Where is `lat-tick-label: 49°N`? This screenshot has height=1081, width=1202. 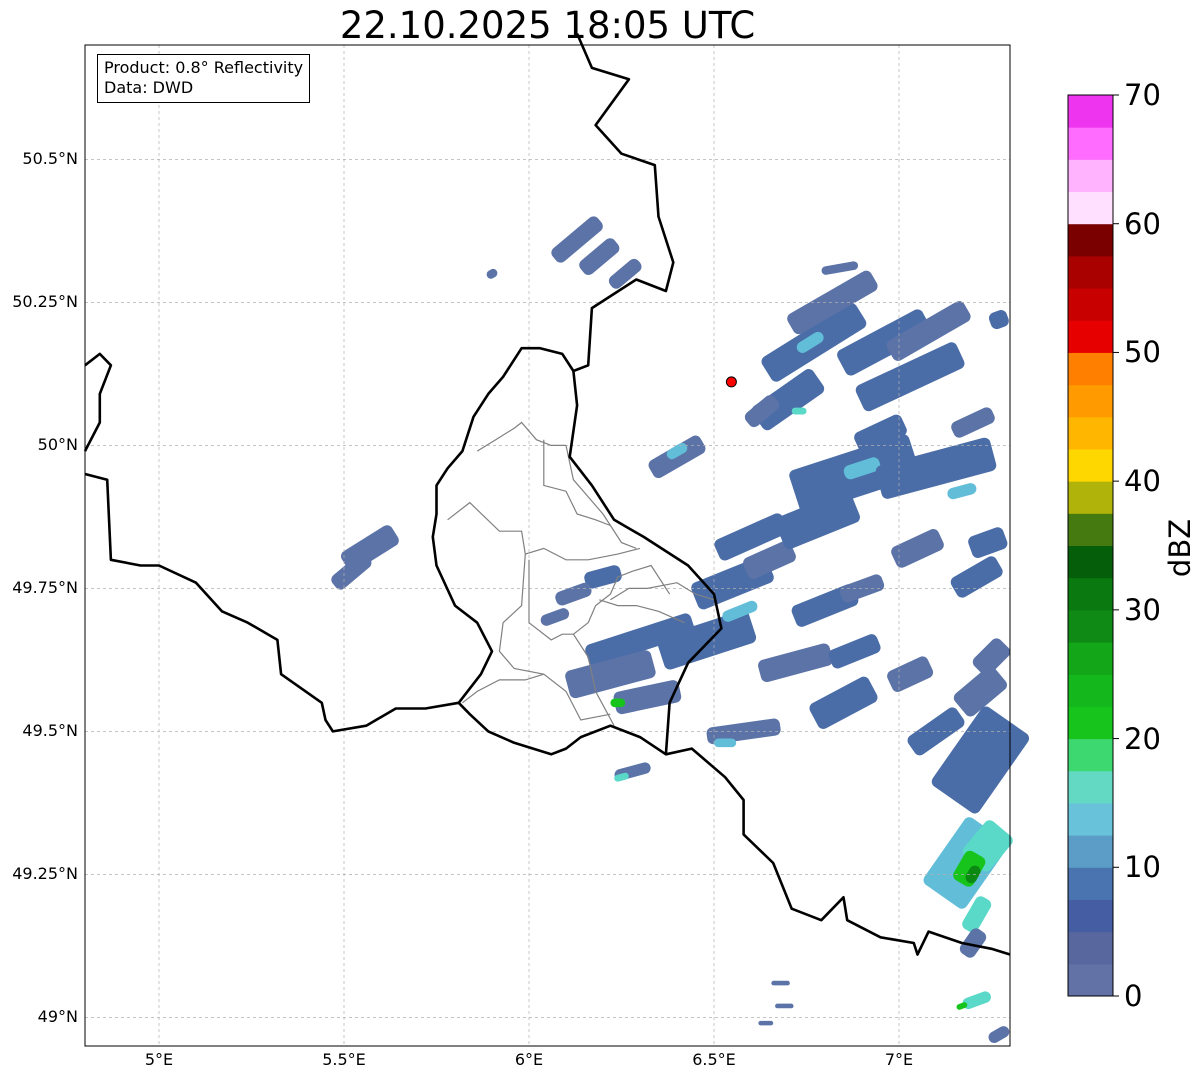 lat-tick-label: 49°N is located at coordinates (57, 1017).